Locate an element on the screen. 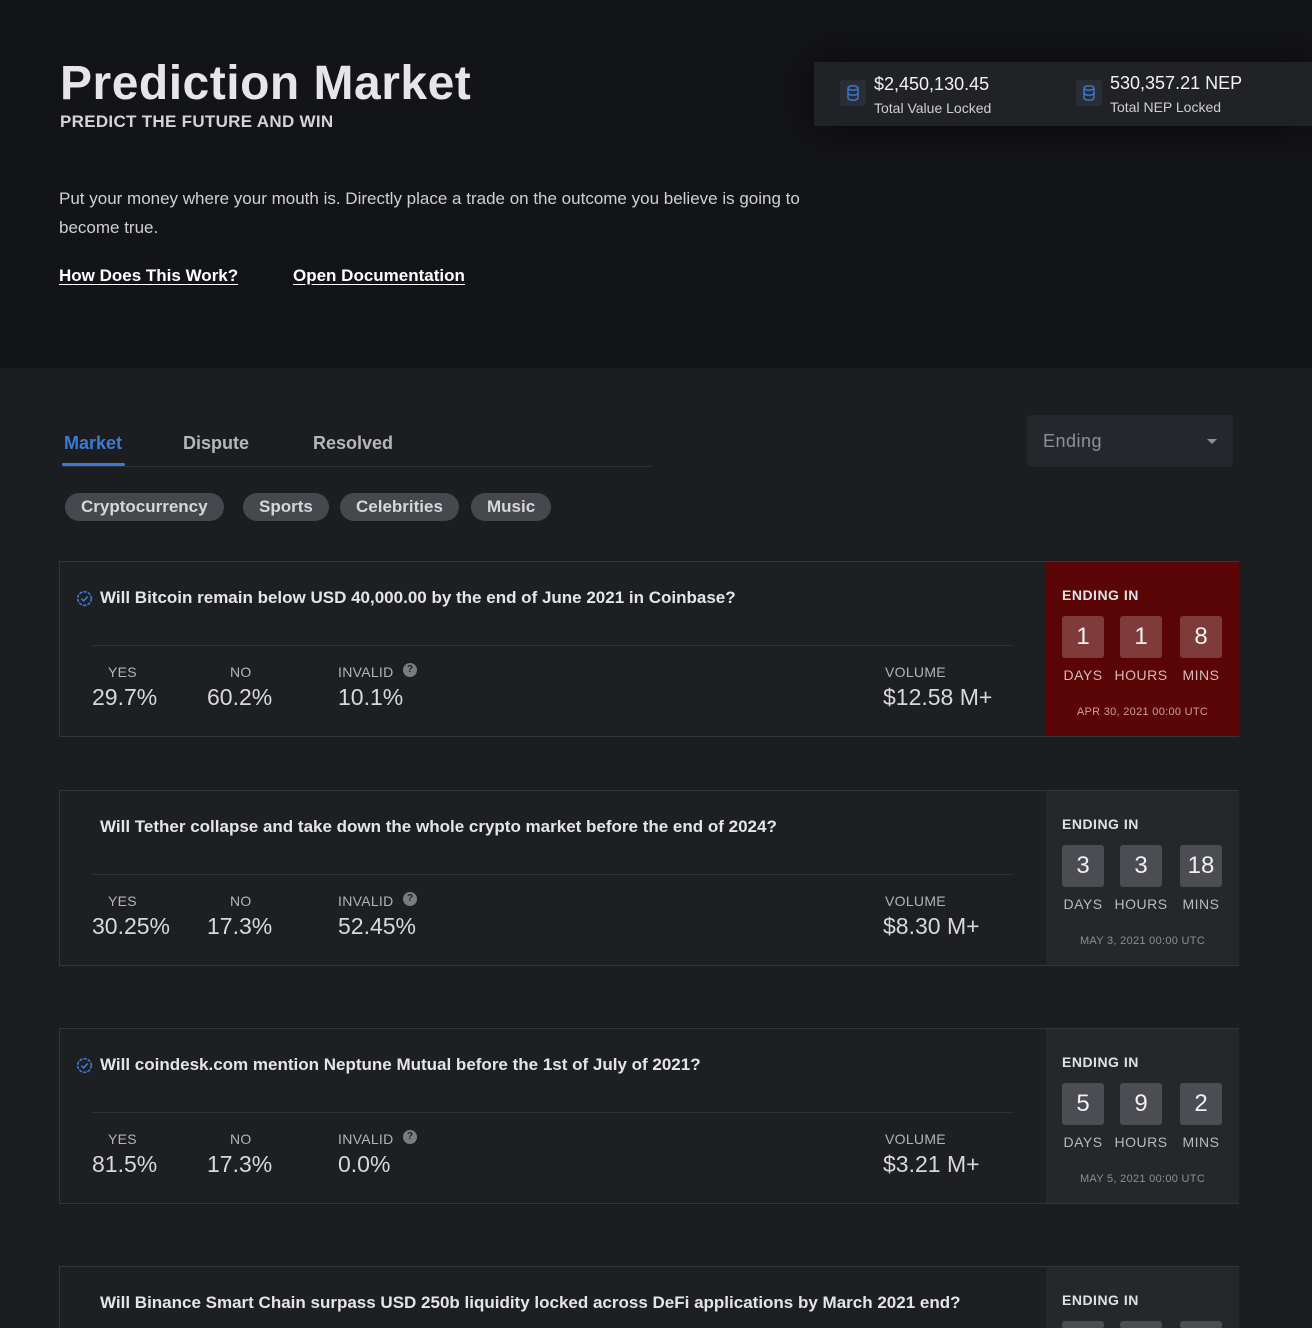 The image size is (1312, 1328). countdown-days: 5 is located at coordinates (1083, 1104).